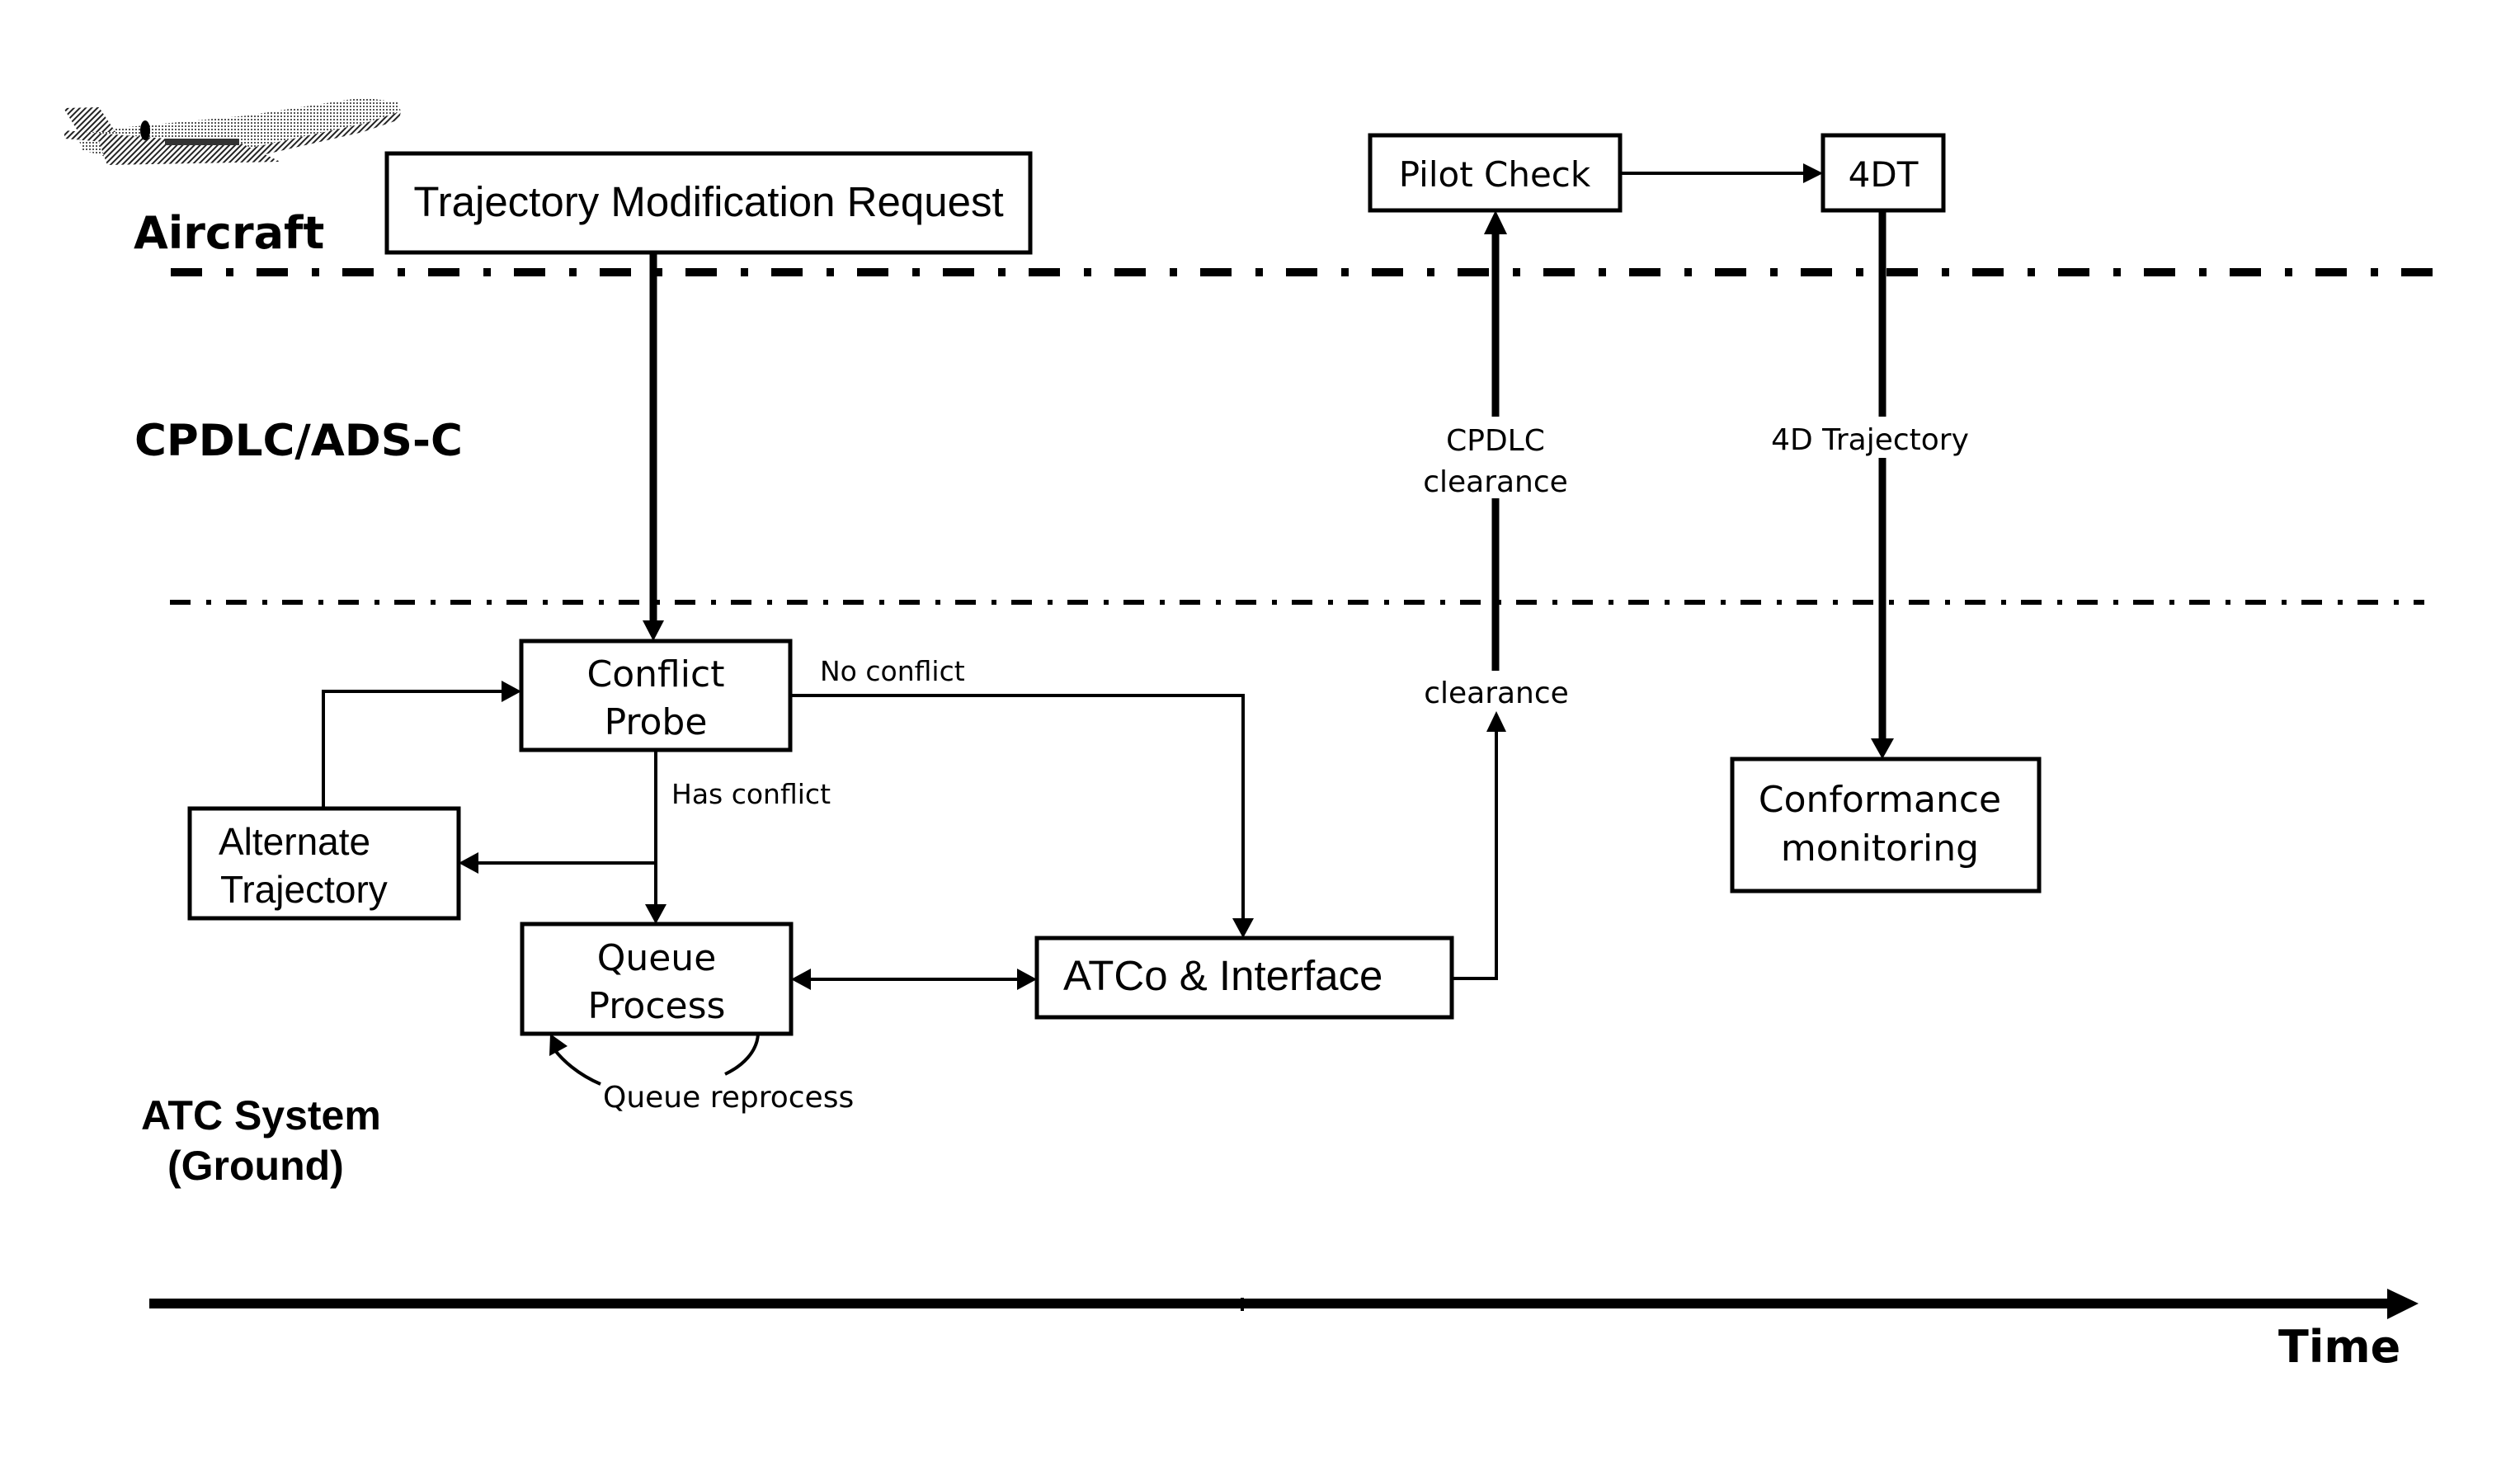  I want to click on edge-queue-atco-bidirectional, so click(914, 979).